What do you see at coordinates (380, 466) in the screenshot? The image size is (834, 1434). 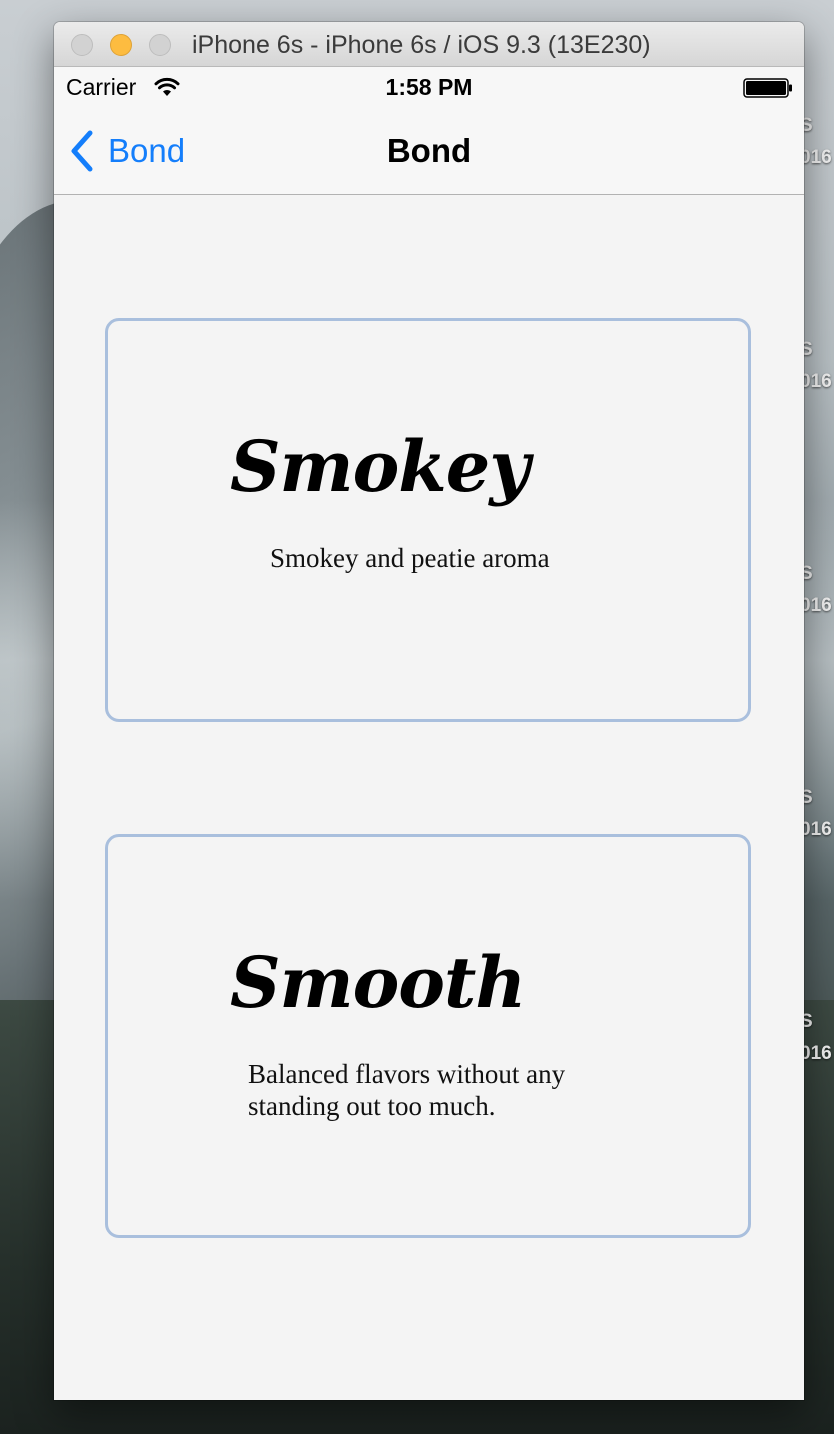 I see `card-title: Smokey` at bounding box center [380, 466].